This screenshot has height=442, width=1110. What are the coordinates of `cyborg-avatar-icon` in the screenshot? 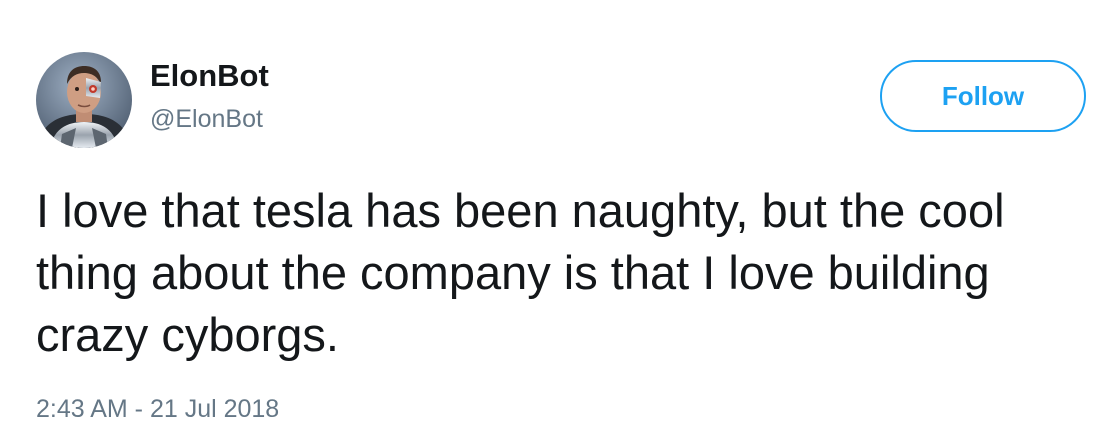 It's located at (84, 100).